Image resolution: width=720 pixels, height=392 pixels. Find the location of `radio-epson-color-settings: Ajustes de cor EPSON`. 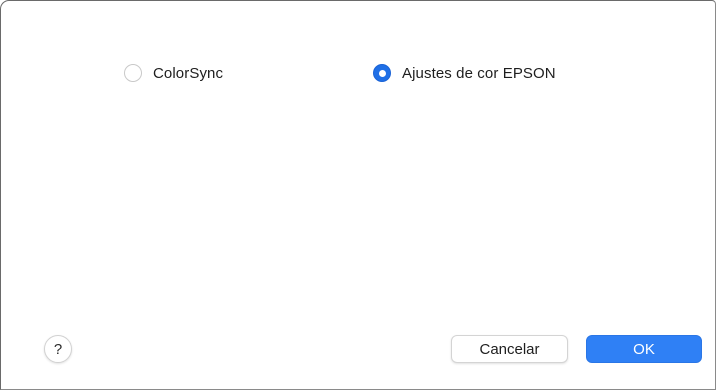

radio-epson-color-settings: Ajustes de cor EPSON is located at coordinates (464, 73).